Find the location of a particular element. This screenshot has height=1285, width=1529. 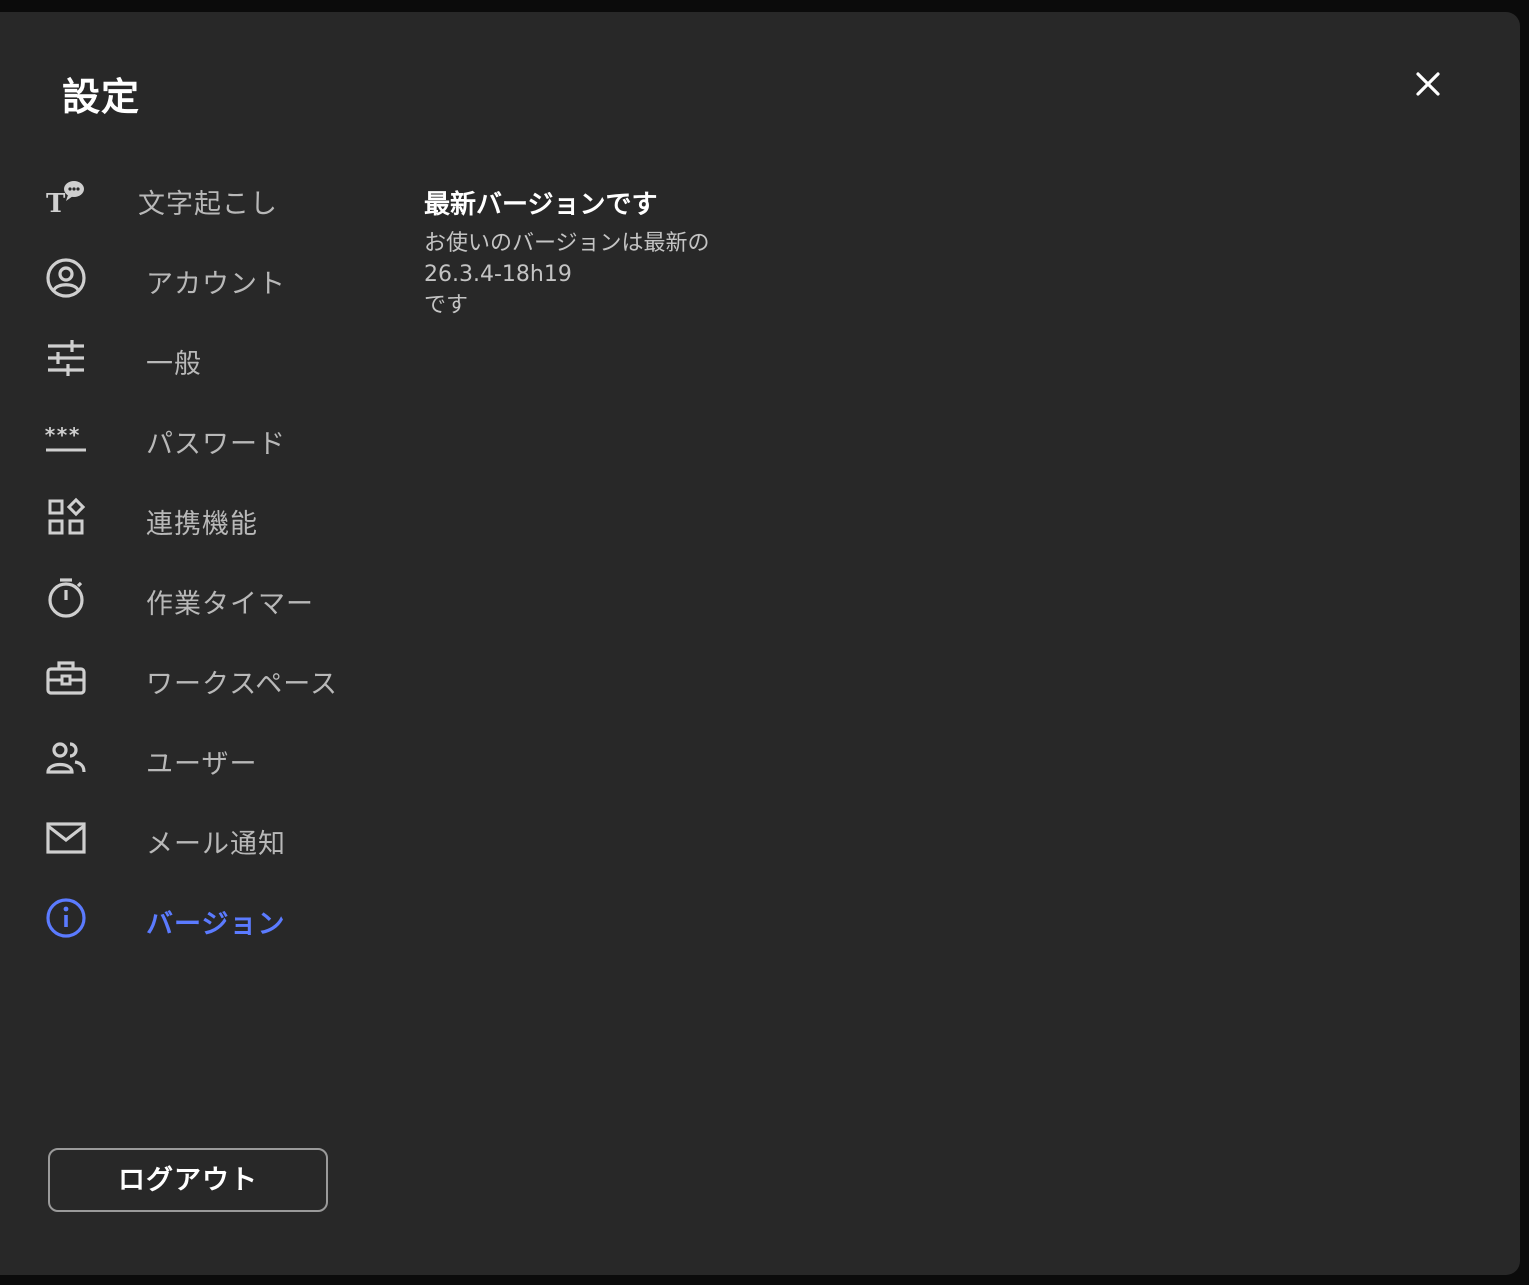

integrations-icon is located at coordinates (66, 518).